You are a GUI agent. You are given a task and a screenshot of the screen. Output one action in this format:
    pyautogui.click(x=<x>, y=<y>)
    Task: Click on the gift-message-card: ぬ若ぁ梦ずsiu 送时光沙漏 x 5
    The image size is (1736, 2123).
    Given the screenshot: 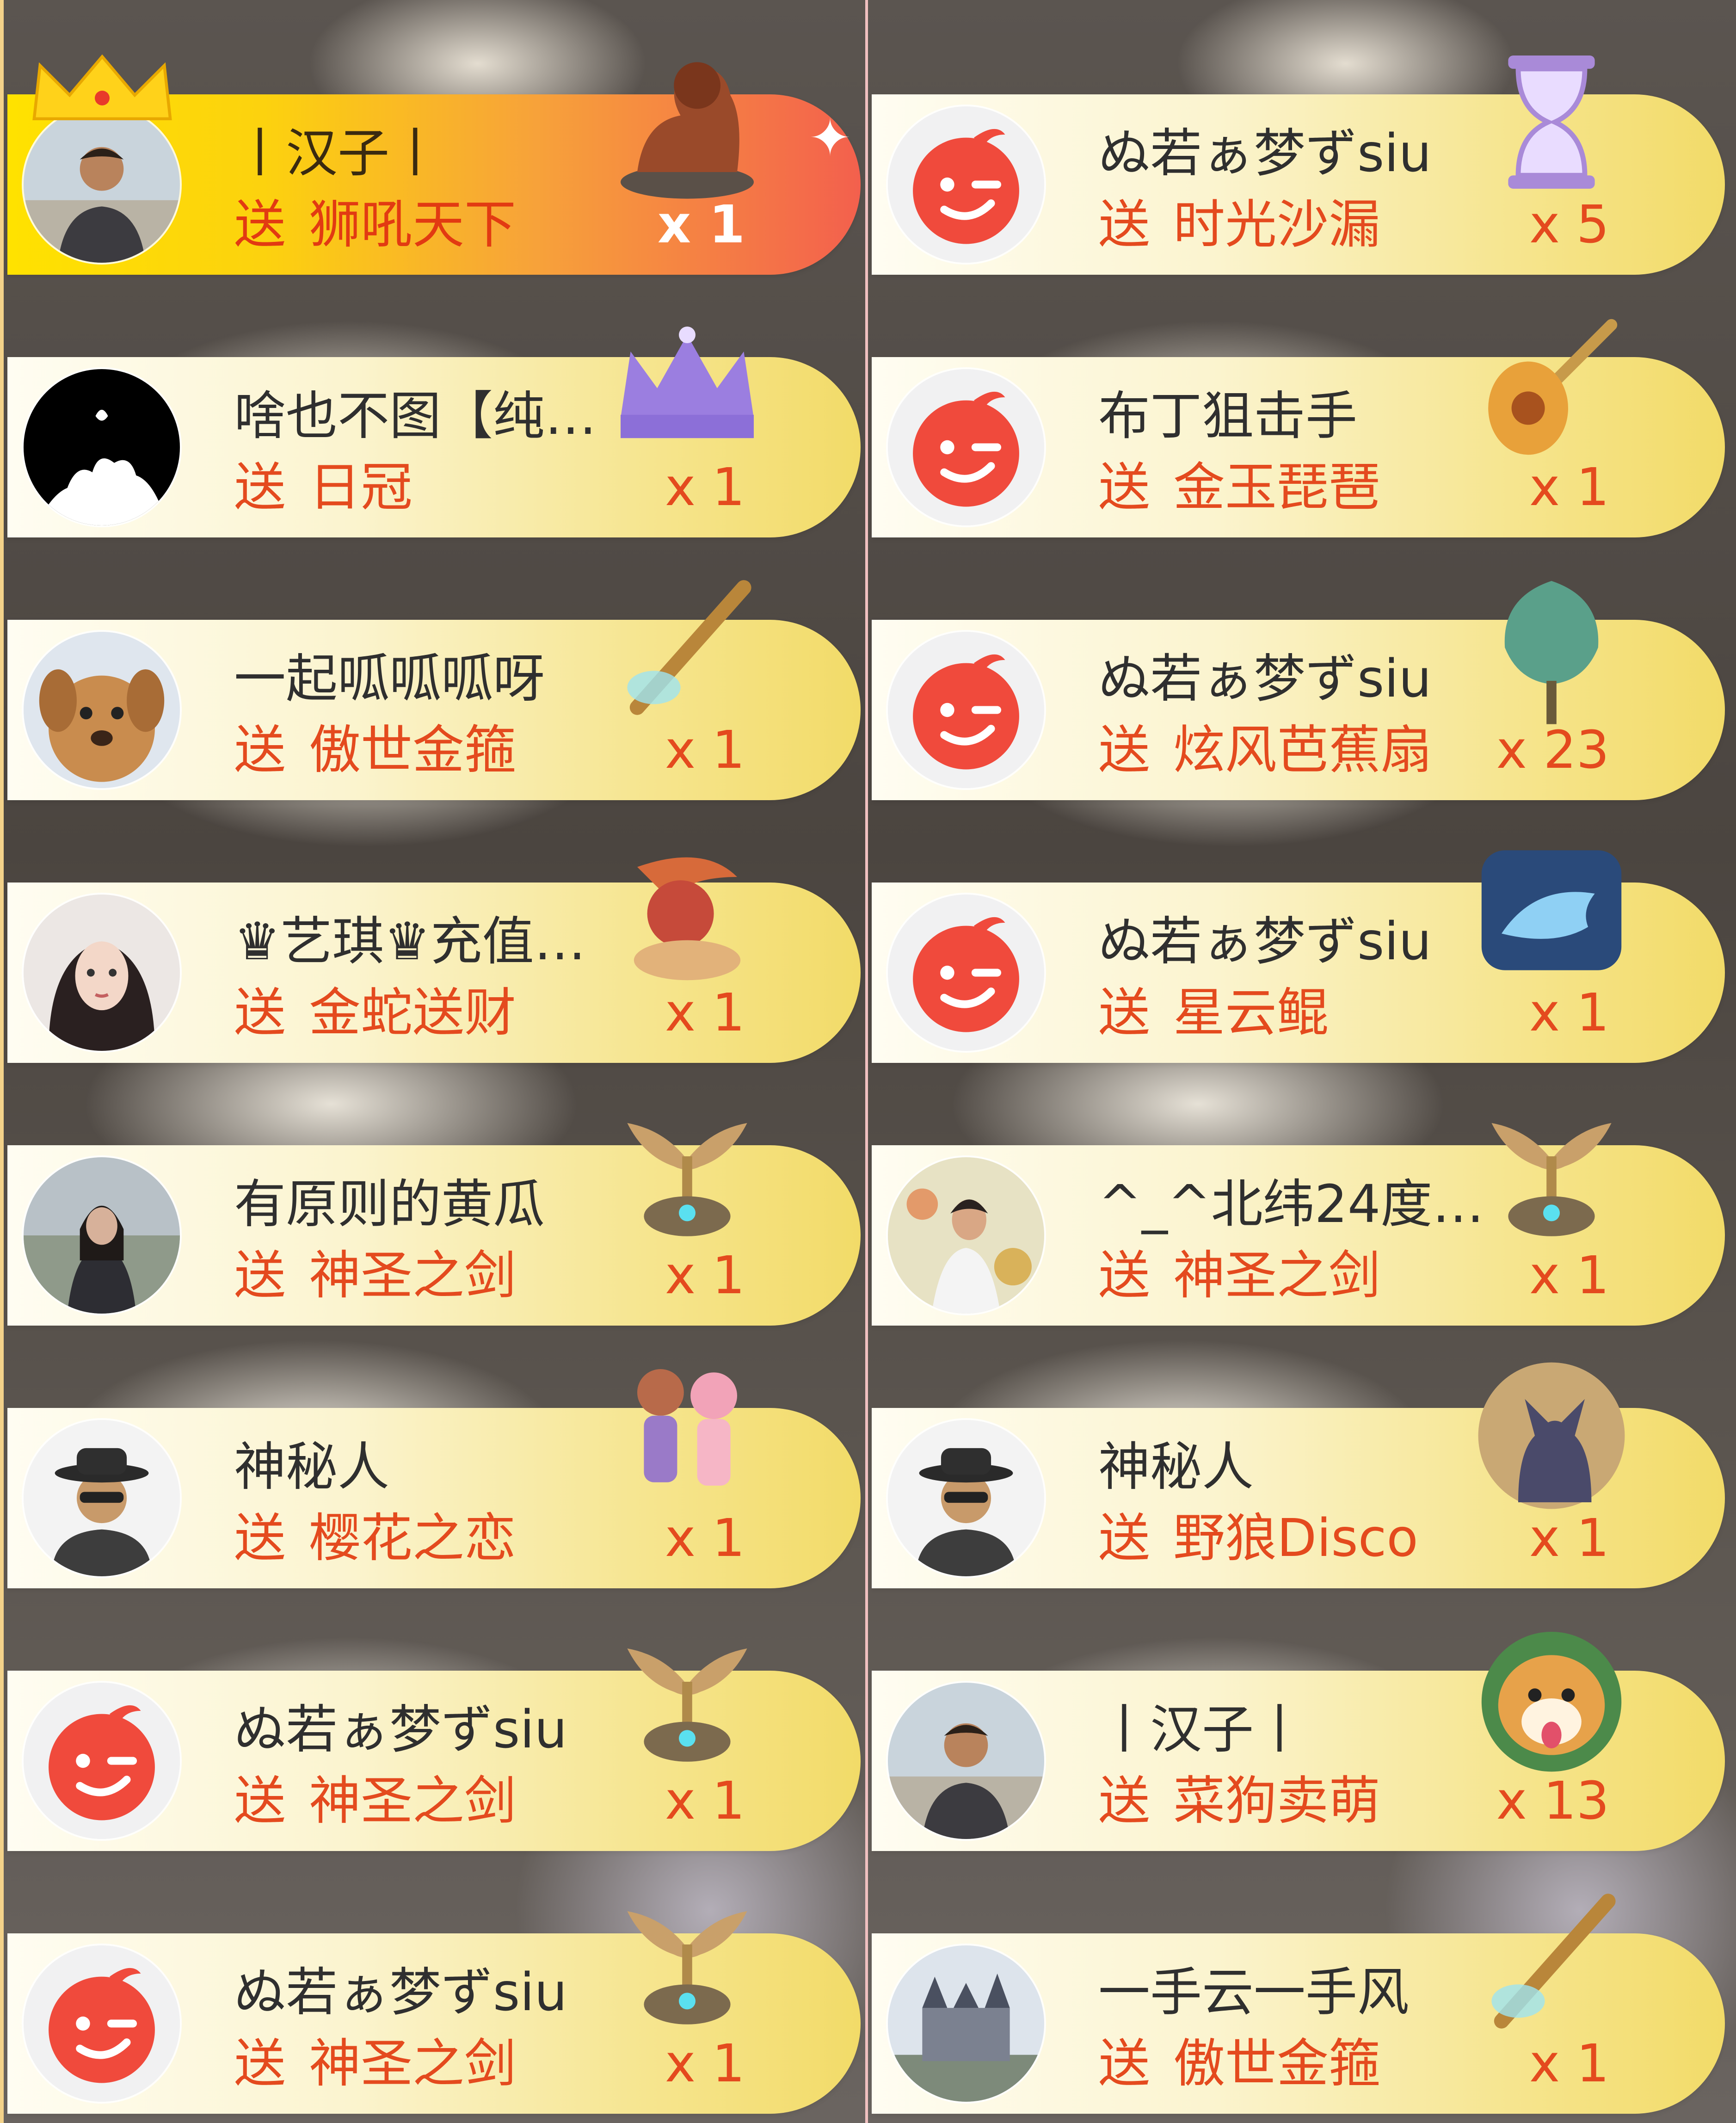 What is the action you would take?
    pyautogui.click(x=1298, y=165)
    